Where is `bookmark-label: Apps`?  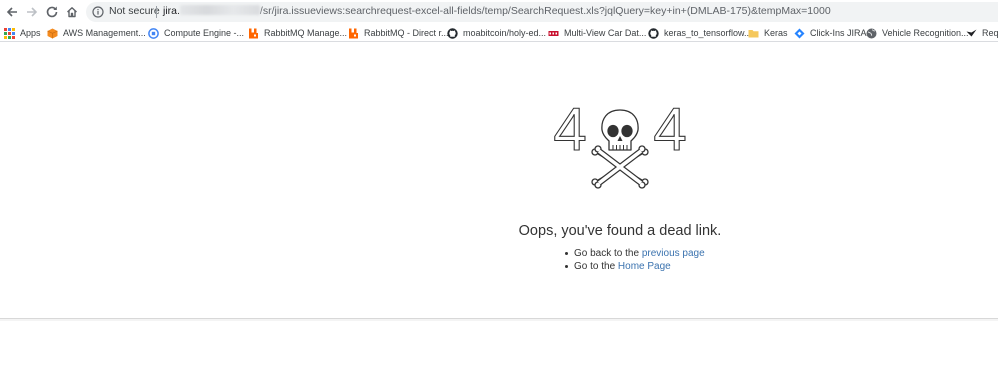 bookmark-label: Apps is located at coordinates (30, 33).